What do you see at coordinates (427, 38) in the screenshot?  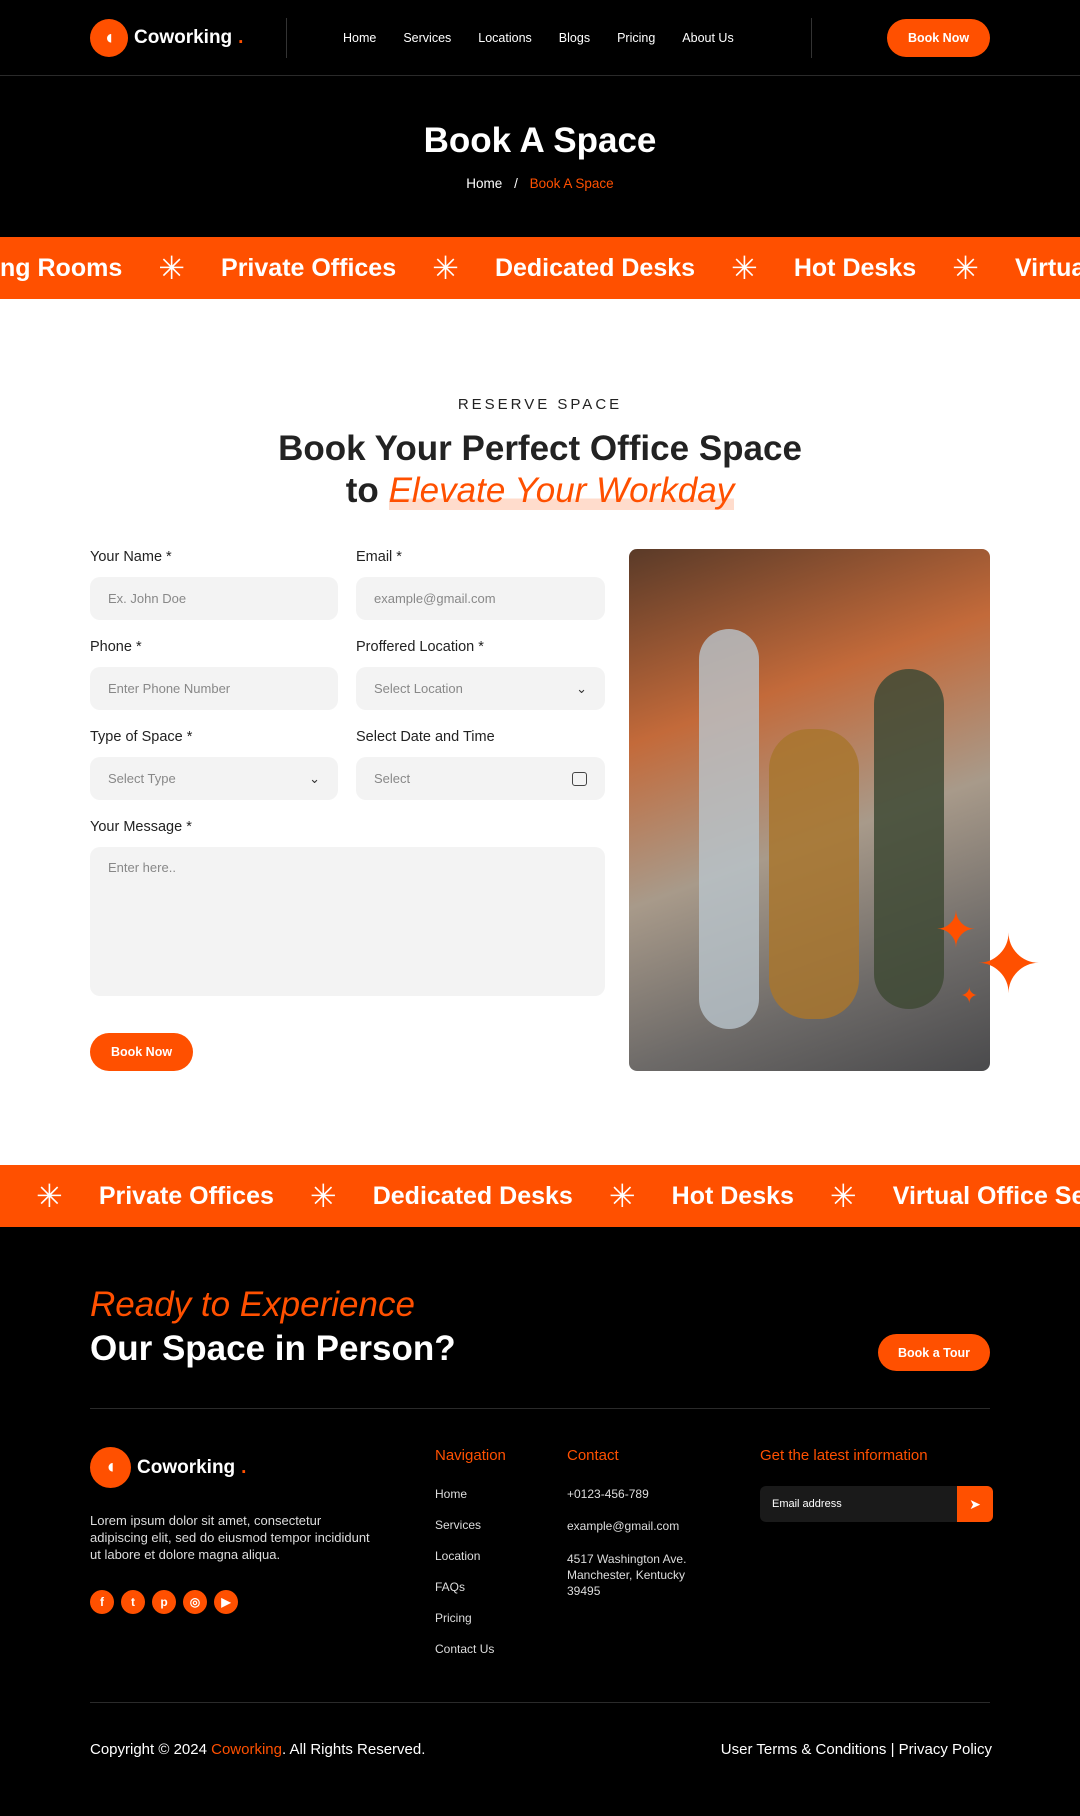 I see `nav-services: Services` at bounding box center [427, 38].